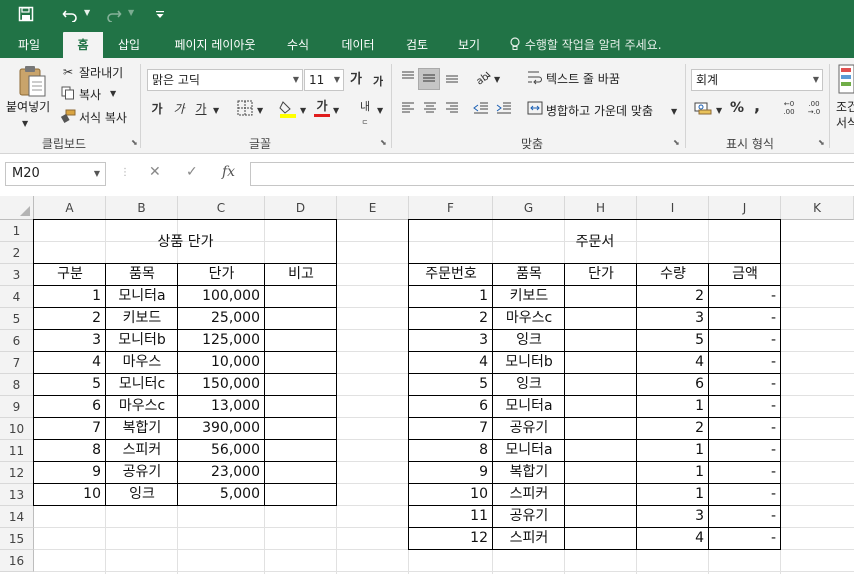 The width and height of the screenshot is (854, 574). I want to click on orientation-icon: ab, so click(483, 79).